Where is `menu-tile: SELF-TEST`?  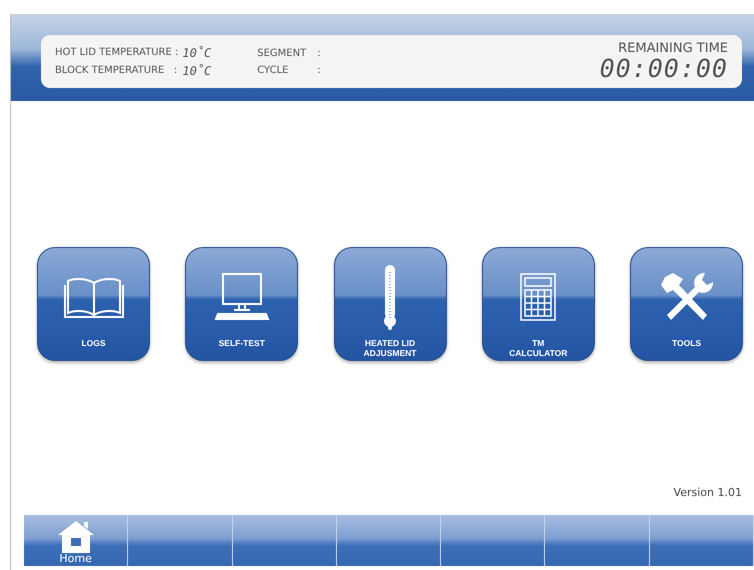 menu-tile: SELF-TEST is located at coordinates (241, 304).